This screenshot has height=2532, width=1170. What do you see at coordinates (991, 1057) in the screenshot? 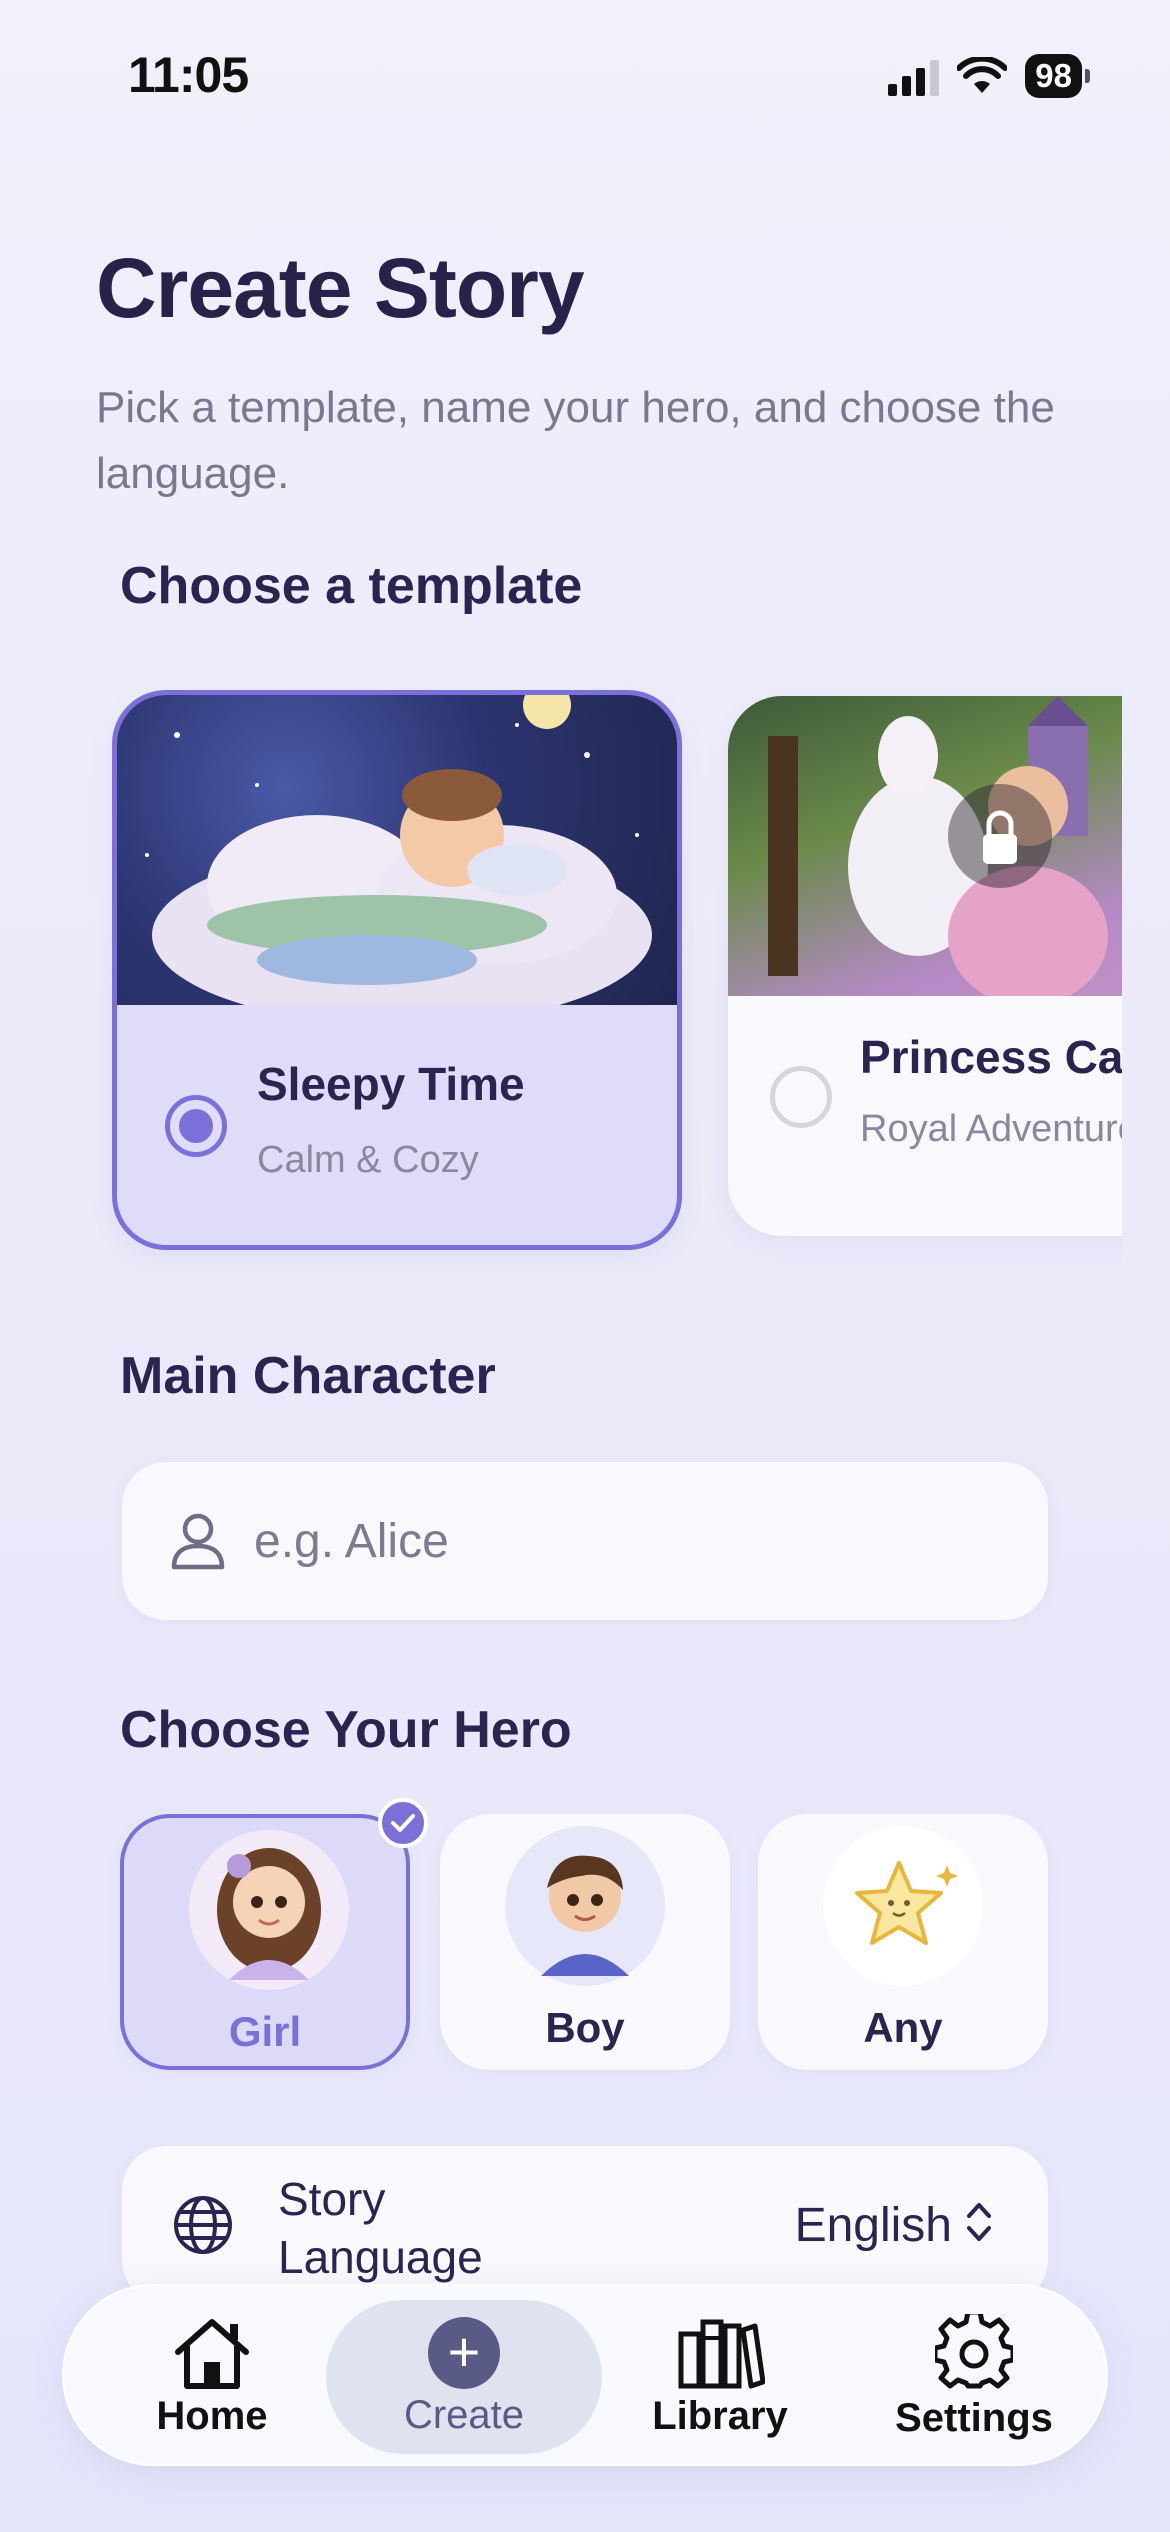
I see `template-title: Princess Ca` at bounding box center [991, 1057].